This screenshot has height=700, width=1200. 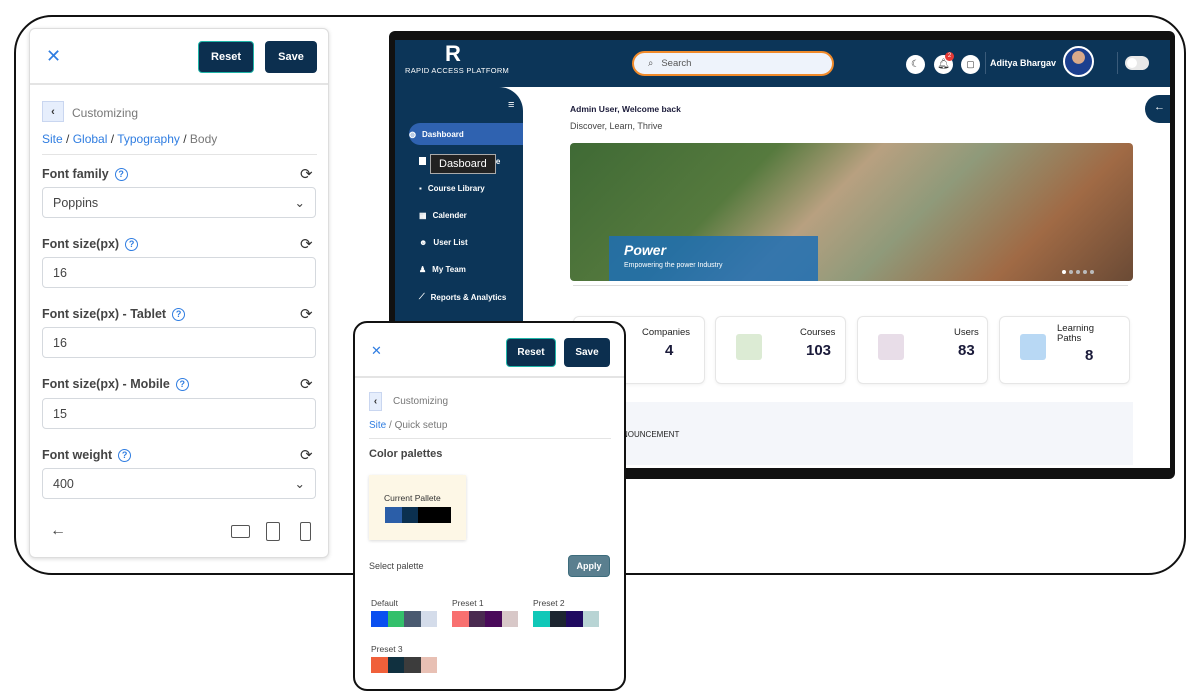 I want to click on font-family-label: Font family?, so click(x=85, y=174).